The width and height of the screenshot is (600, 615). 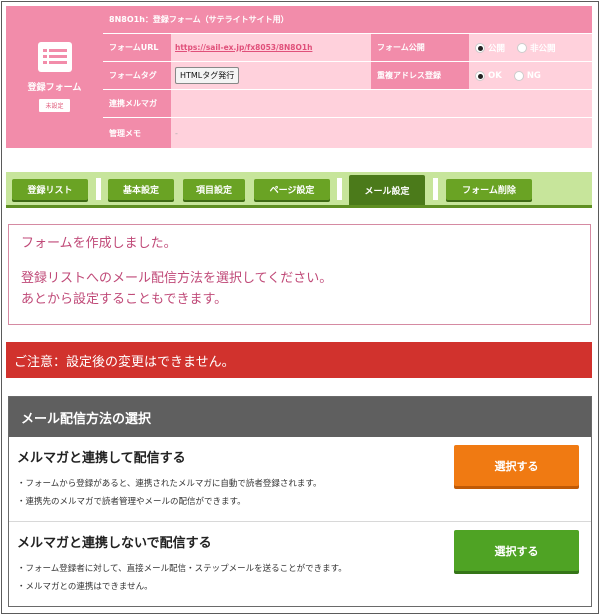 I want to click on status-badge: 未設定, so click(x=54, y=105).